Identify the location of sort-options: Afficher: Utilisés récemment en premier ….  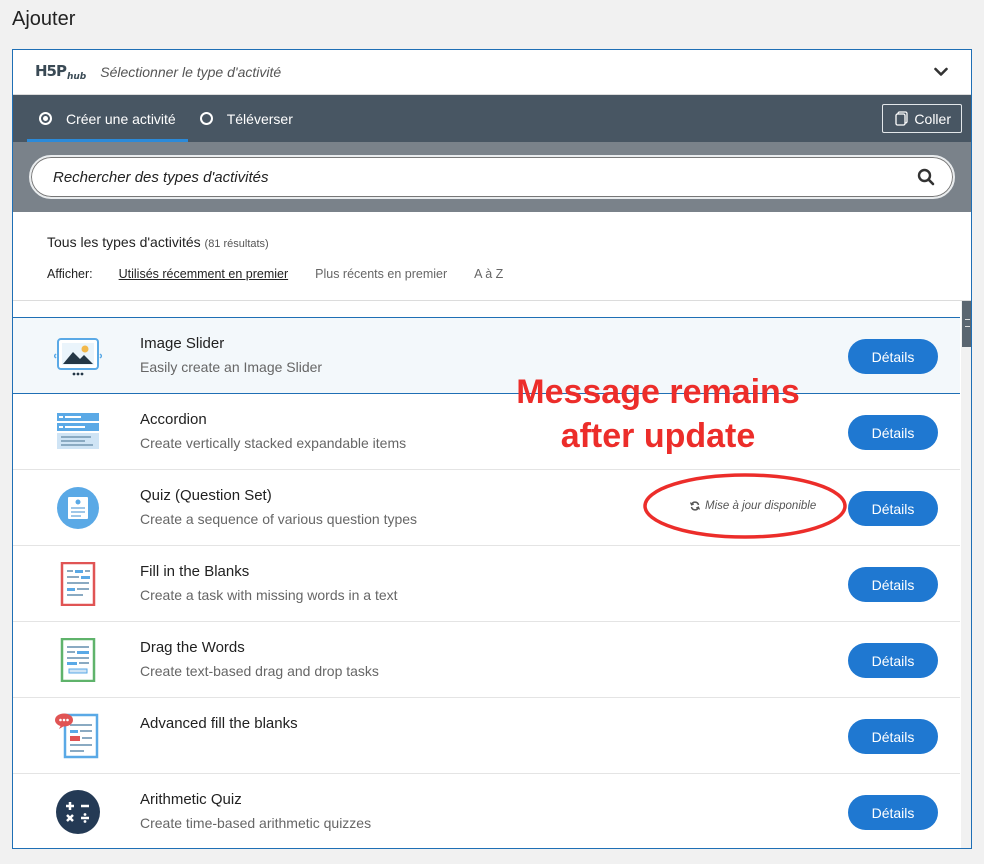
(492, 274).